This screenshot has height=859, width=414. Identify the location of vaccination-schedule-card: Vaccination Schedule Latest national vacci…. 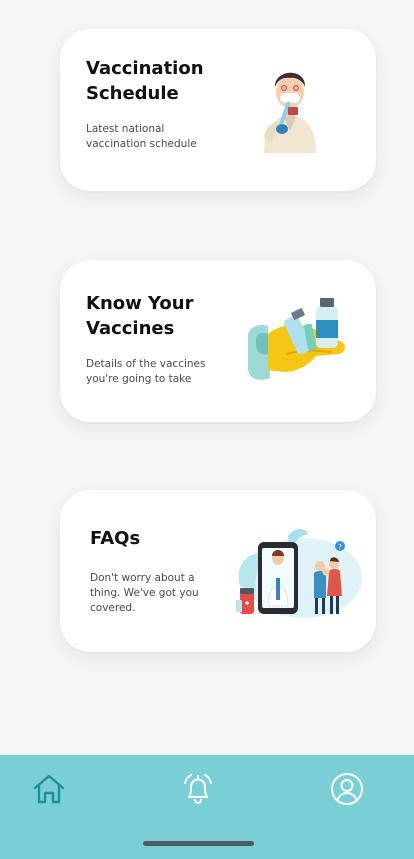
(218, 110).